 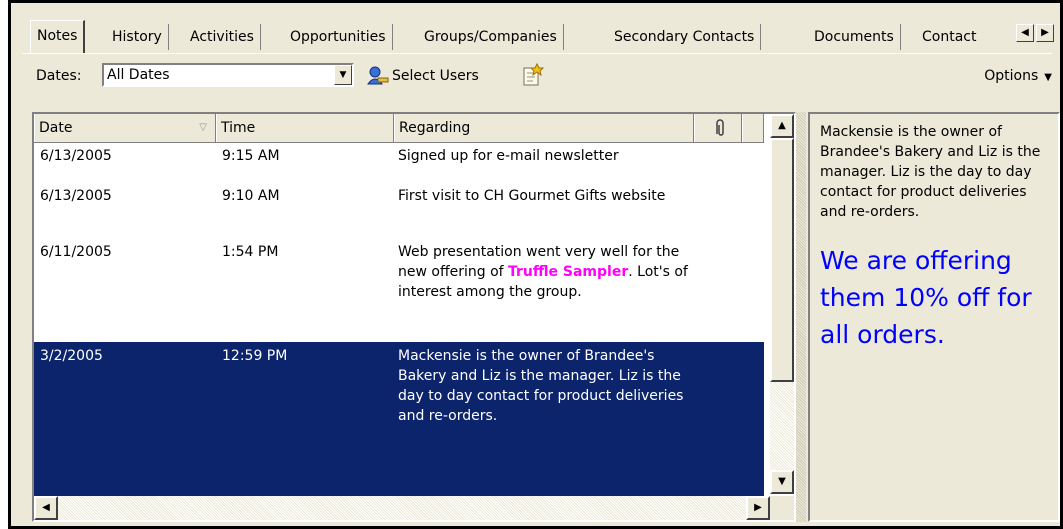 I want to click on scrollbar-corner, so click(x=782, y=508).